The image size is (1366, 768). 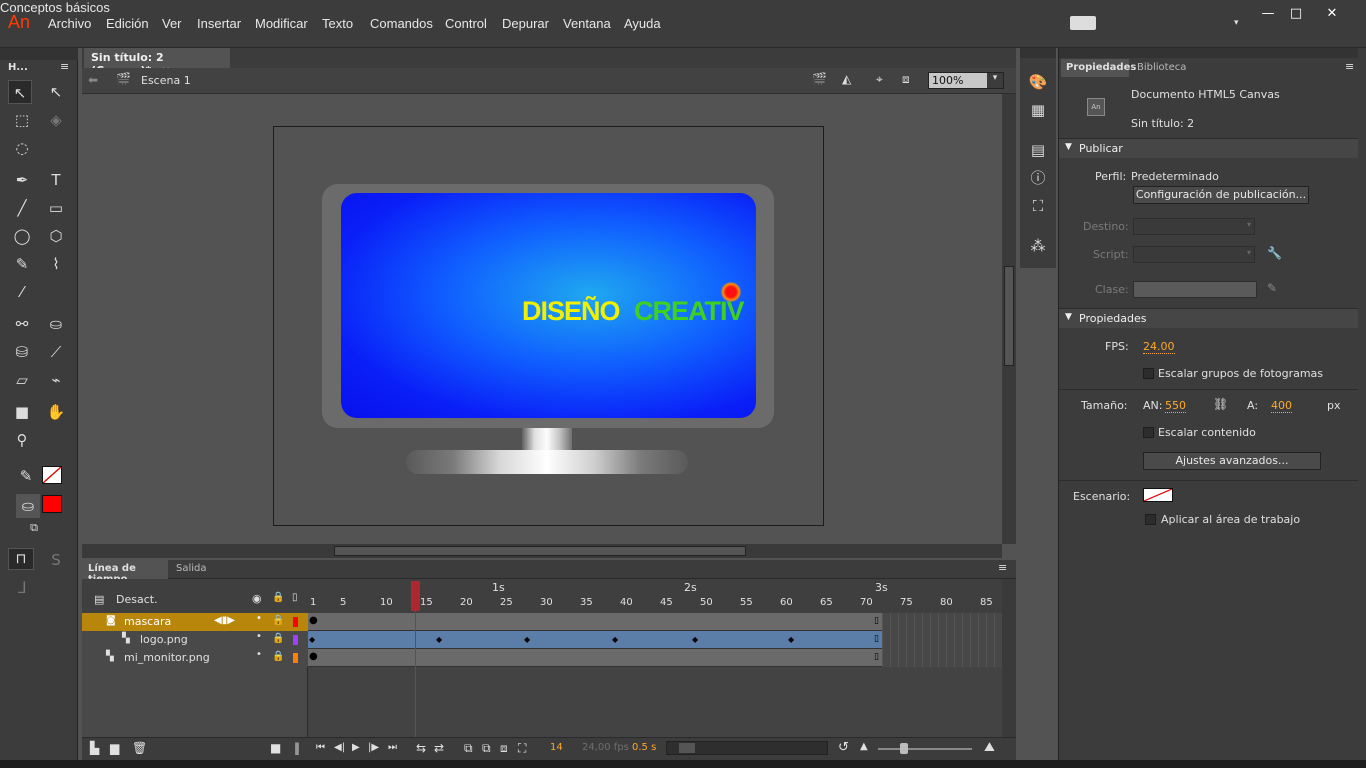 What do you see at coordinates (195, 658) in the screenshot?
I see `layer-row-monitor: ▚ mi_monitor.png • 🔒` at bounding box center [195, 658].